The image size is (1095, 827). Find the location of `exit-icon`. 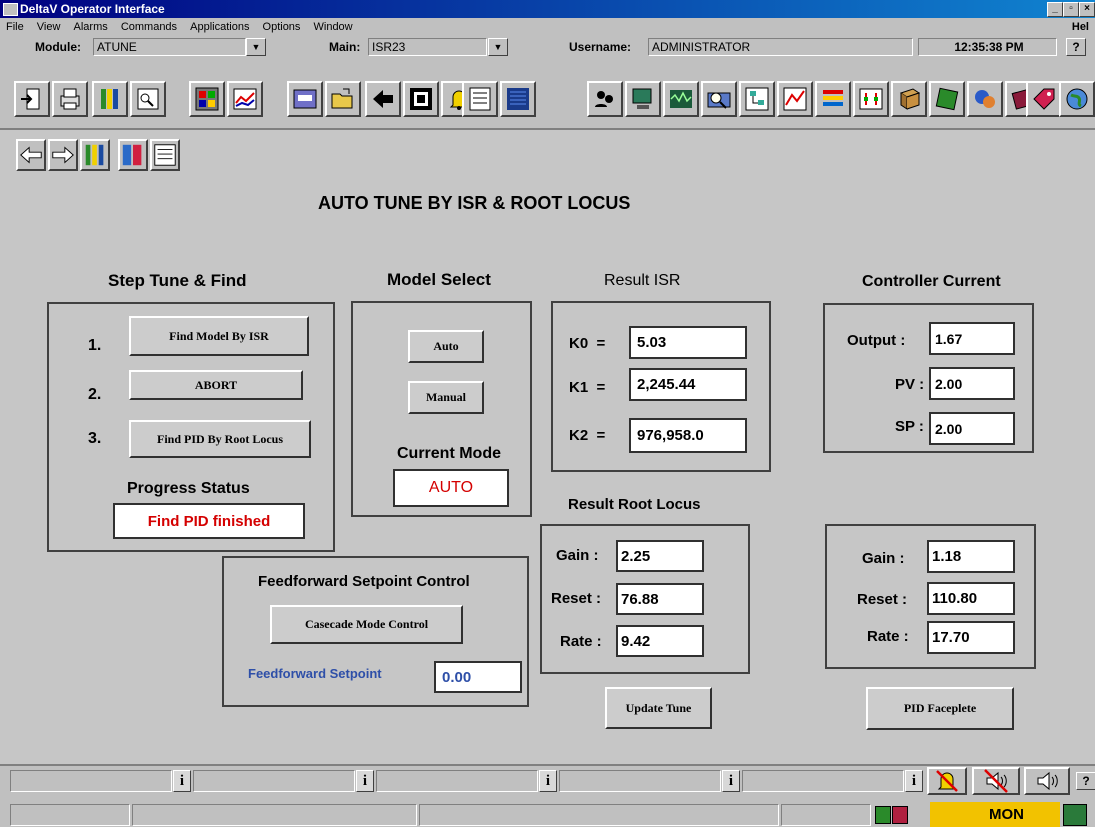

exit-icon is located at coordinates (32, 99).